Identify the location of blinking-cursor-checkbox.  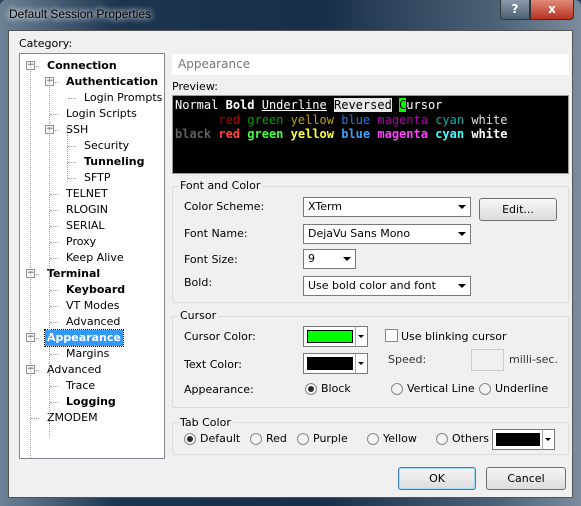
(391, 335).